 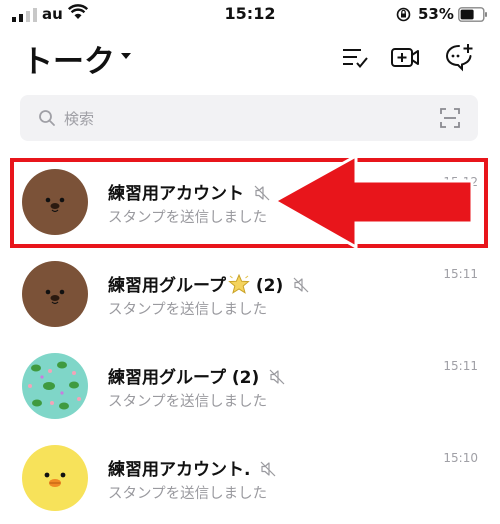 I want to click on search-icon, so click(x=47, y=118).